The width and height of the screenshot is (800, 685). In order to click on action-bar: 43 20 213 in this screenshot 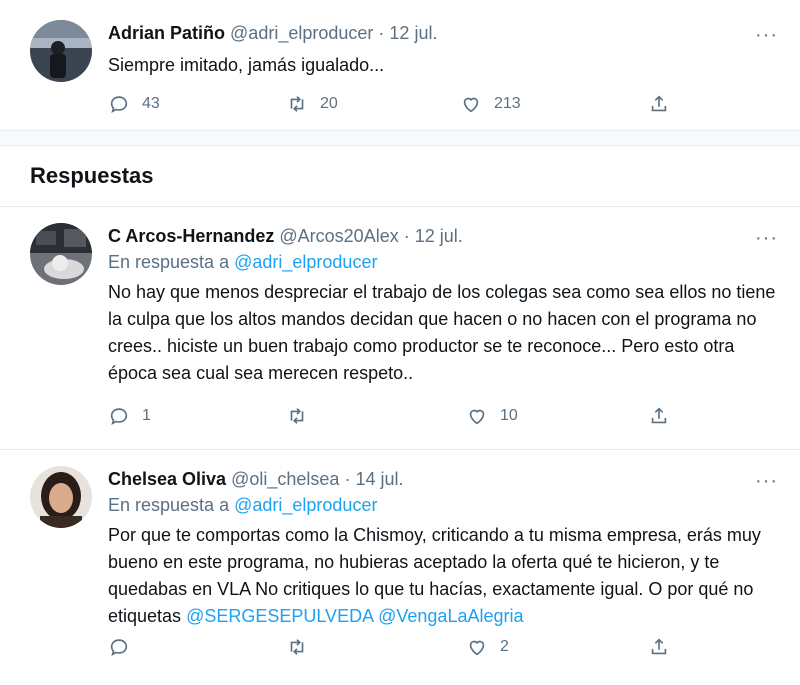, I will do `click(444, 105)`.